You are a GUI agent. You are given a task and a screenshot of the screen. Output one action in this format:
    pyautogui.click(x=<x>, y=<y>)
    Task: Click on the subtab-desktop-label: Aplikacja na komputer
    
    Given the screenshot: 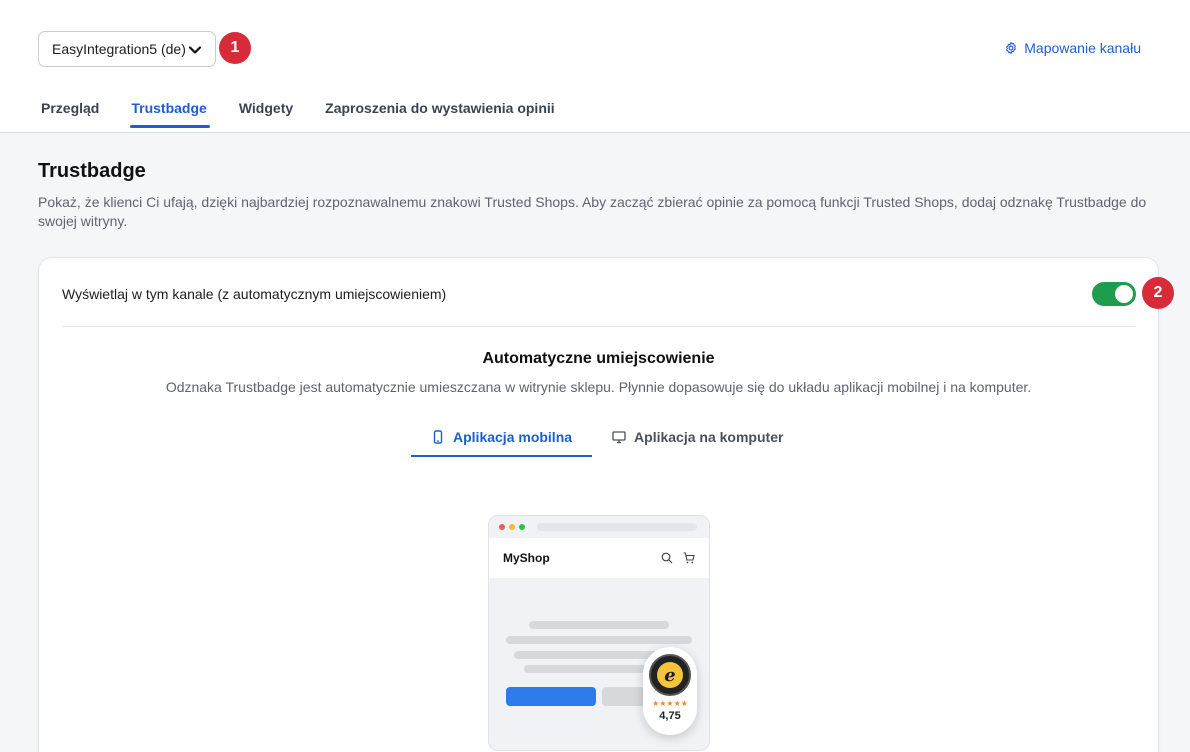 What is the action you would take?
    pyautogui.click(x=709, y=437)
    